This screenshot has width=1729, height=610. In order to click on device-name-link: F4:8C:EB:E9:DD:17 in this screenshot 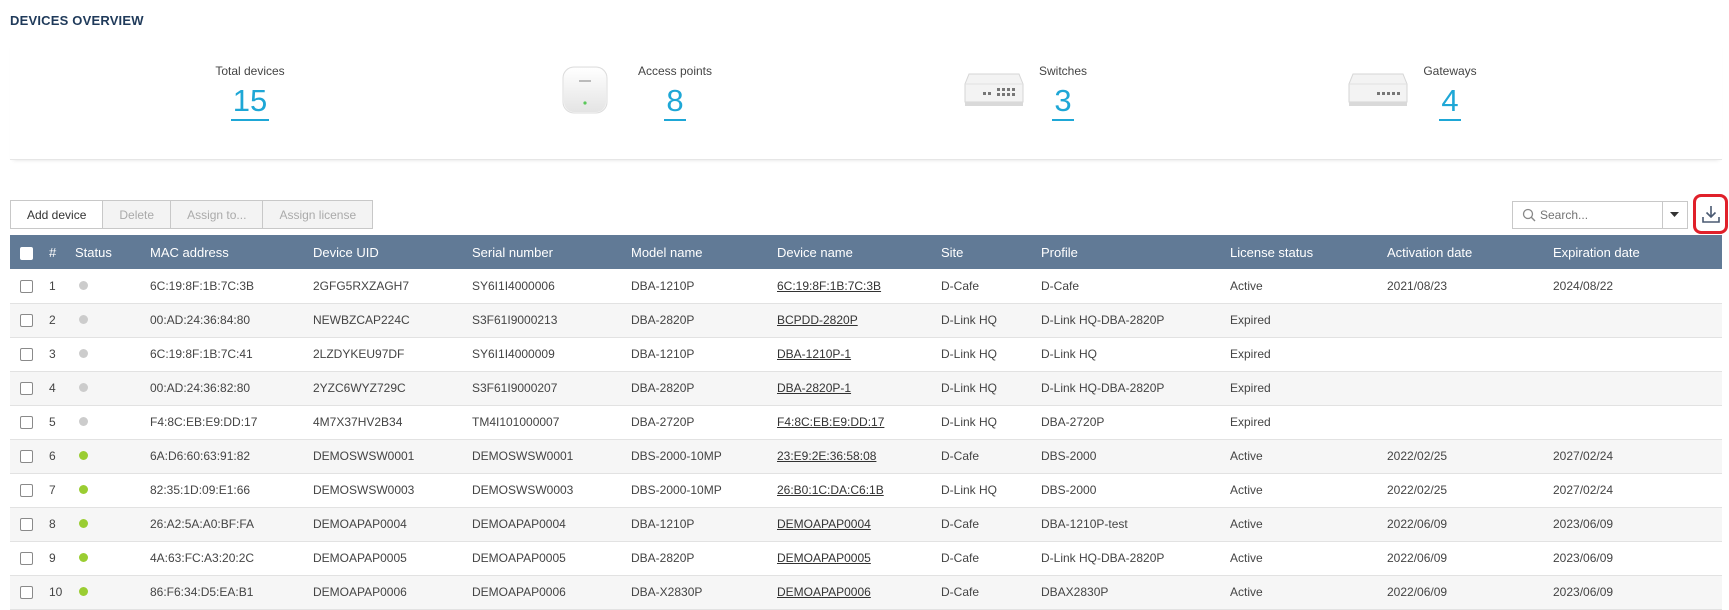, I will do `click(830, 422)`.